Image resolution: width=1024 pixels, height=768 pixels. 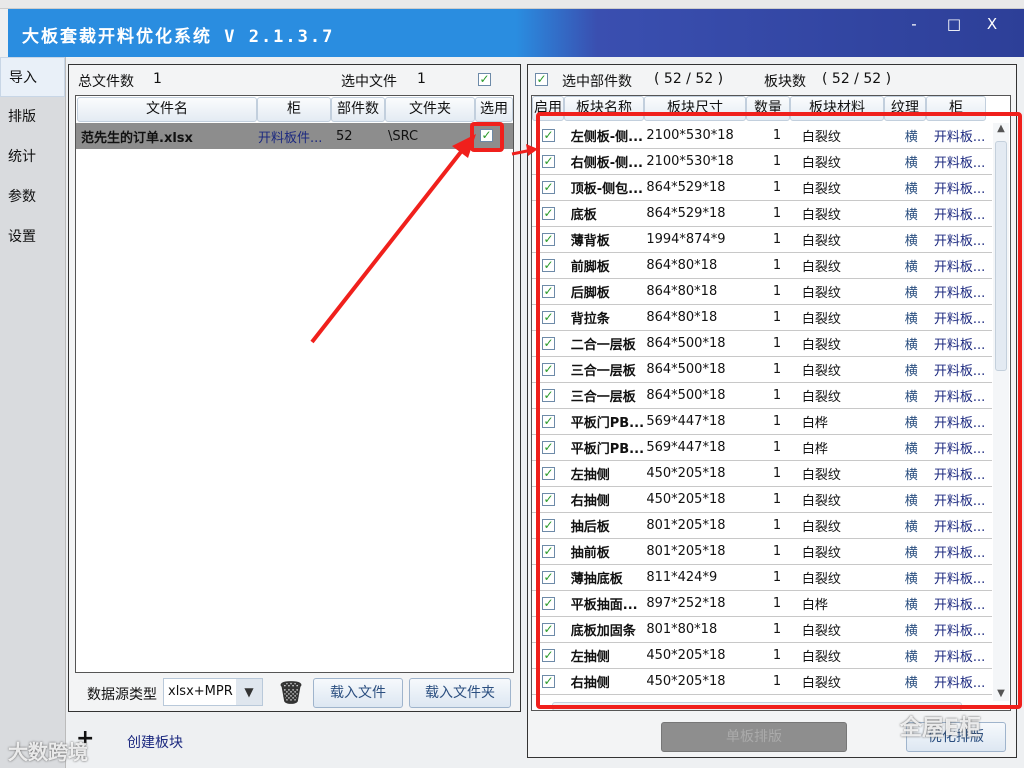 What do you see at coordinates (388, 245) in the screenshot?
I see `annotation-arrow-line` at bounding box center [388, 245].